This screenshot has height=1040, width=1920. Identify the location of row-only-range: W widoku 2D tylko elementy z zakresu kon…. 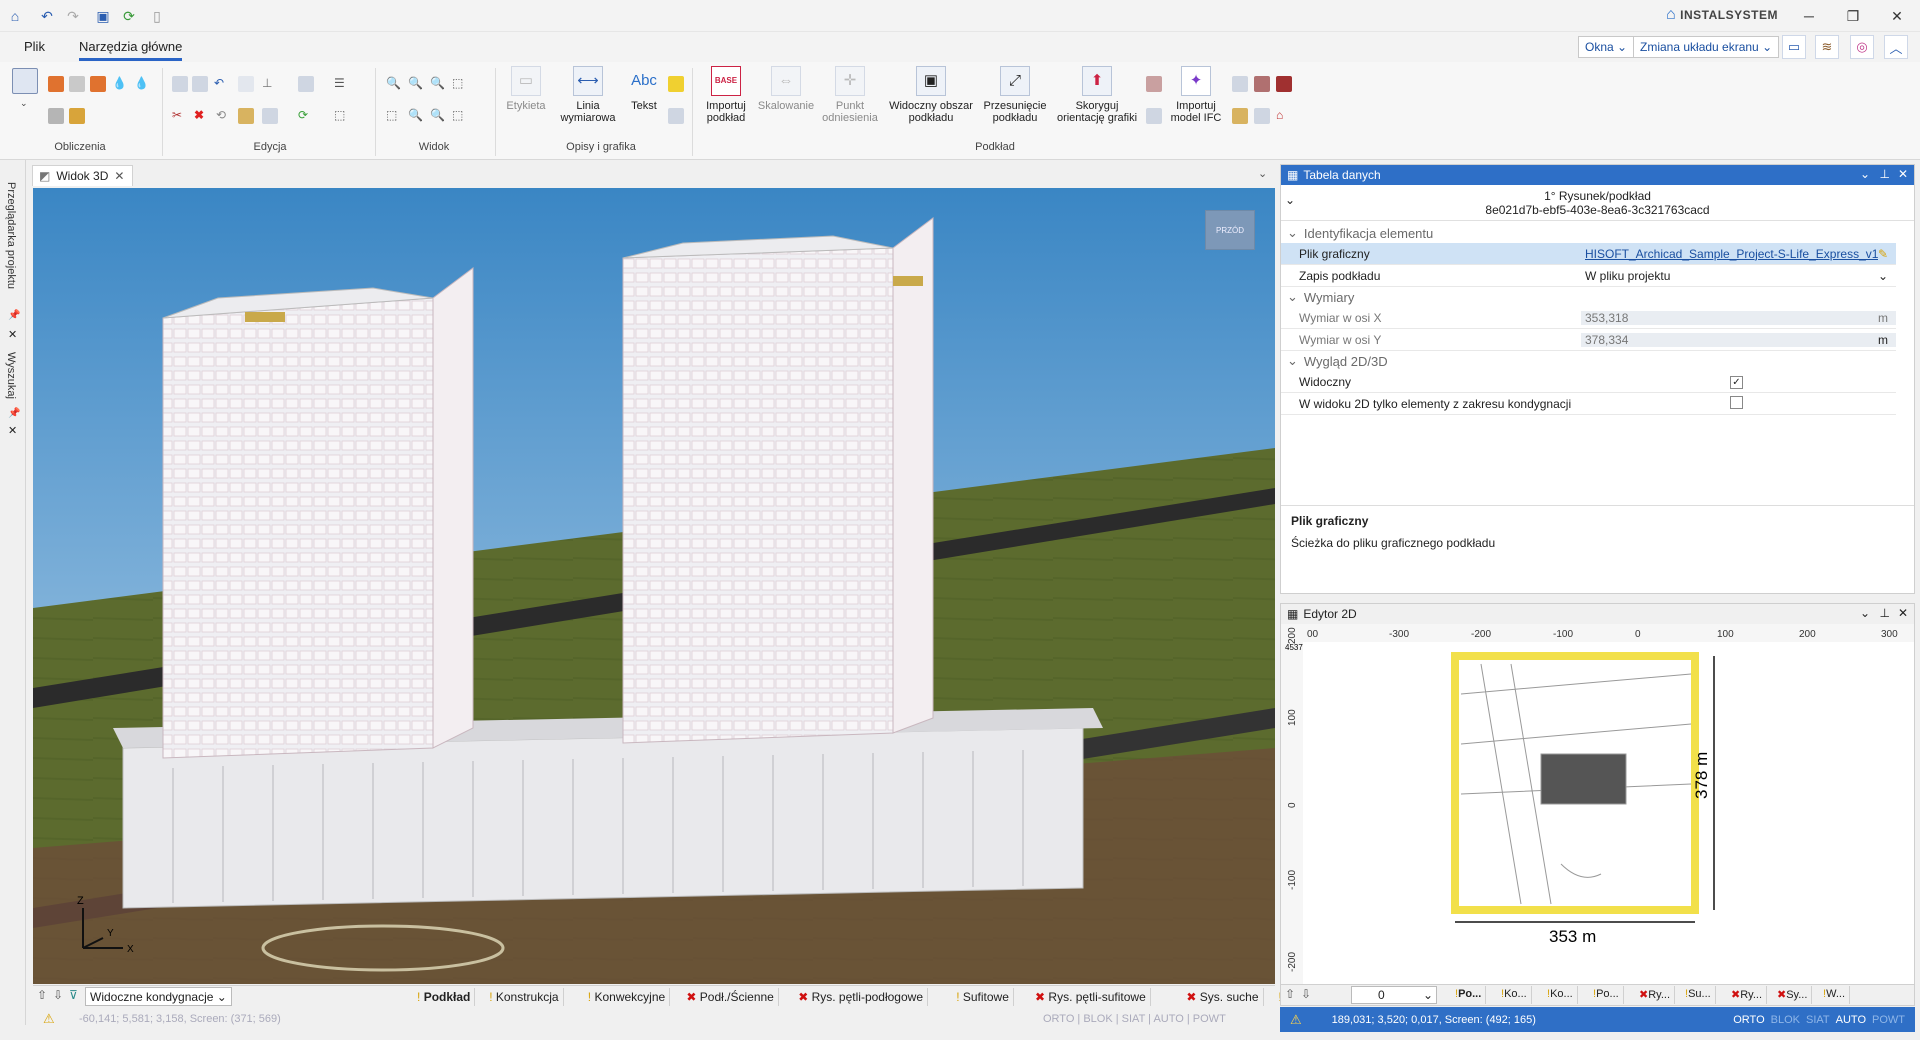
(1588, 404).